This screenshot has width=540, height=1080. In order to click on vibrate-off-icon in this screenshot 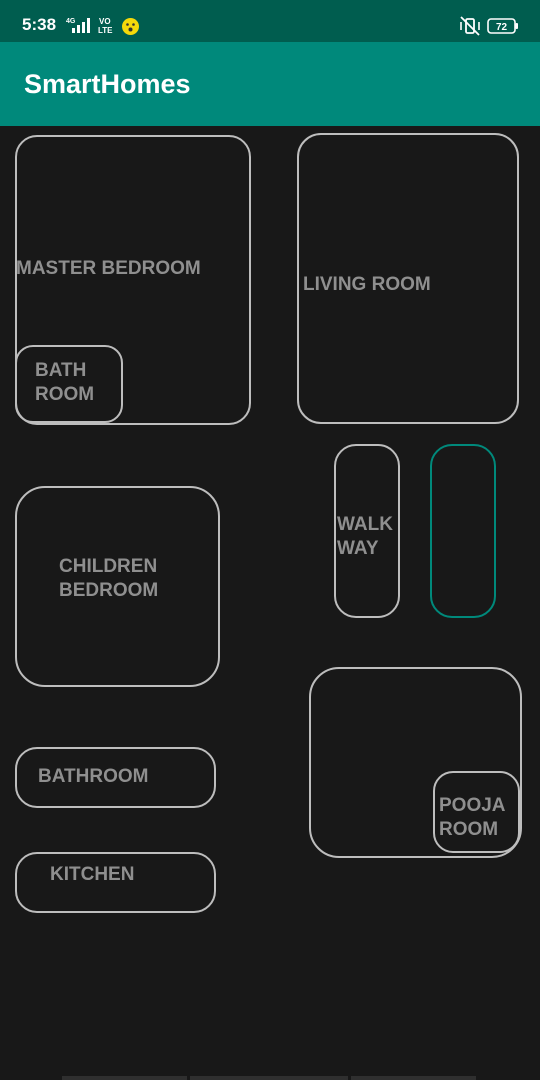, I will do `click(470, 26)`.